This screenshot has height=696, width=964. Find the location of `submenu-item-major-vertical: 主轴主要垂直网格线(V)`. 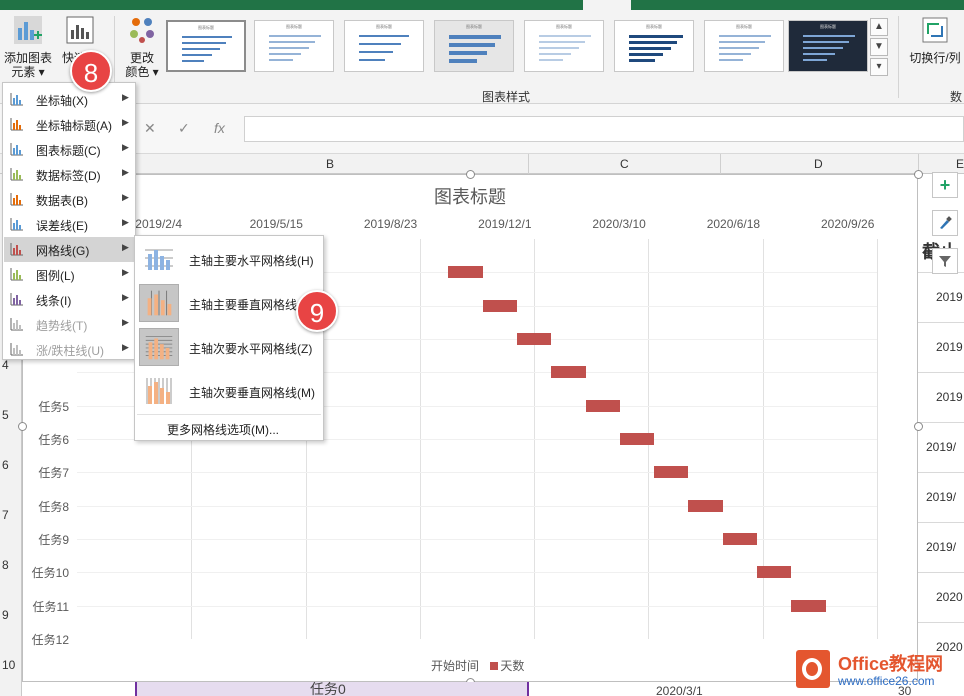

submenu-item-major-vertical: 主轴主要垂直网格线(V) is located at coordinates (229, 303).